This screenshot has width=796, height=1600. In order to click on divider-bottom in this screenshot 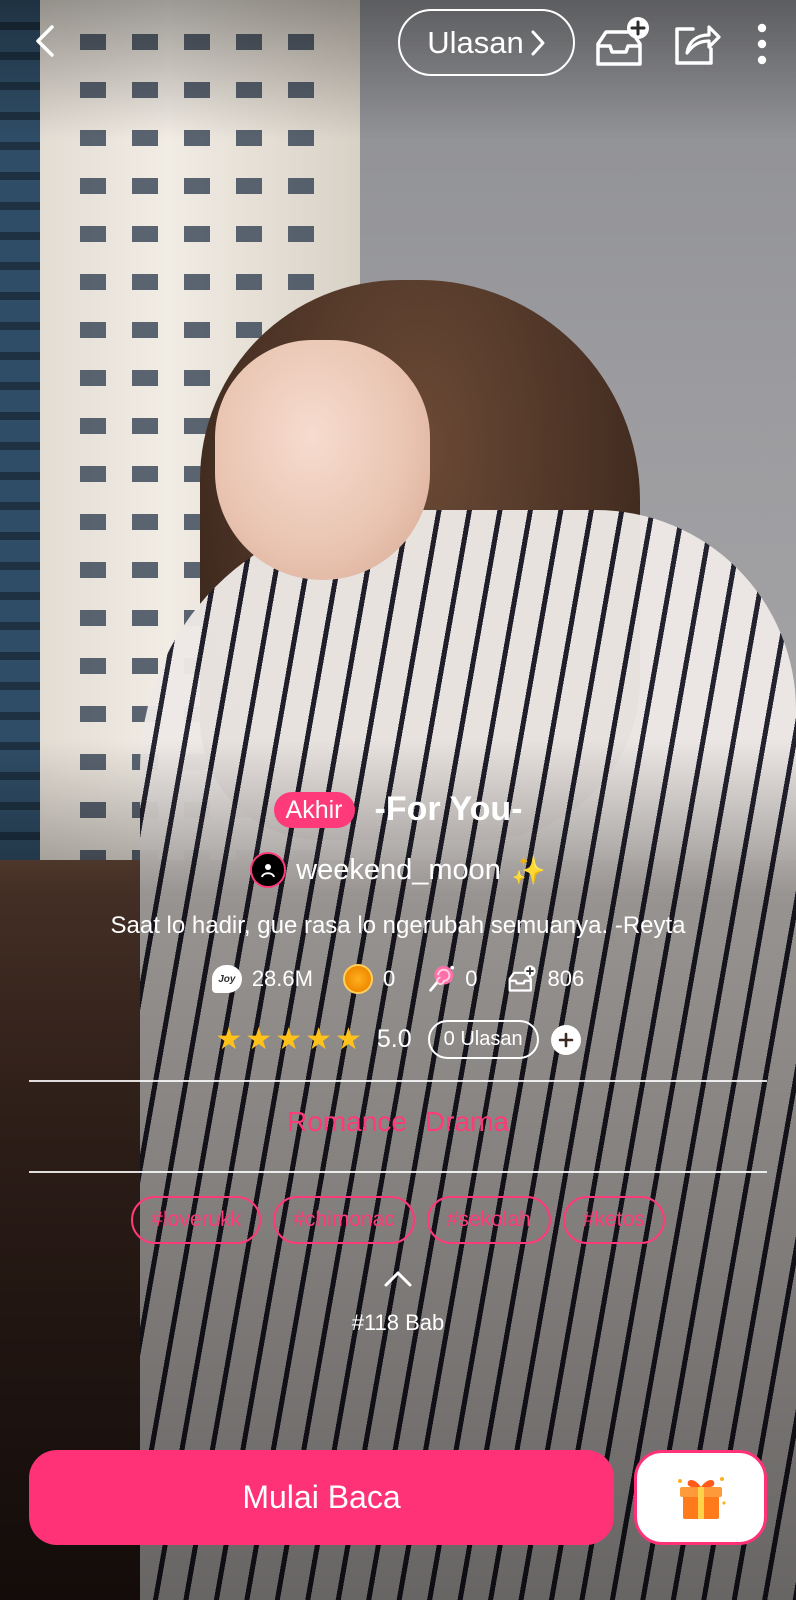, I will do `click(398, 1172)`.